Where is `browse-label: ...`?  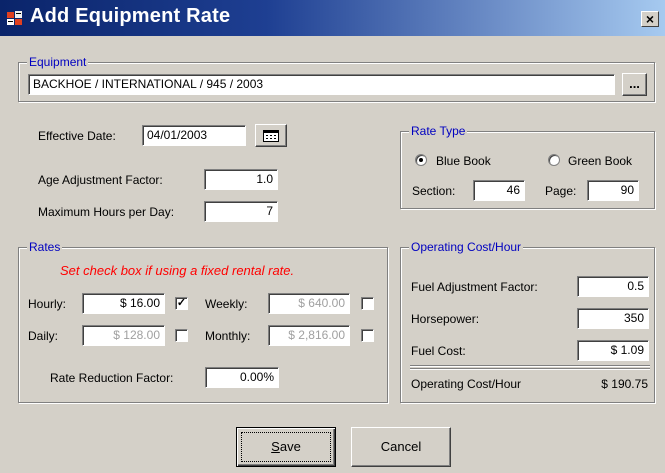
browse-label: ... is located at coordinates (634, 83).